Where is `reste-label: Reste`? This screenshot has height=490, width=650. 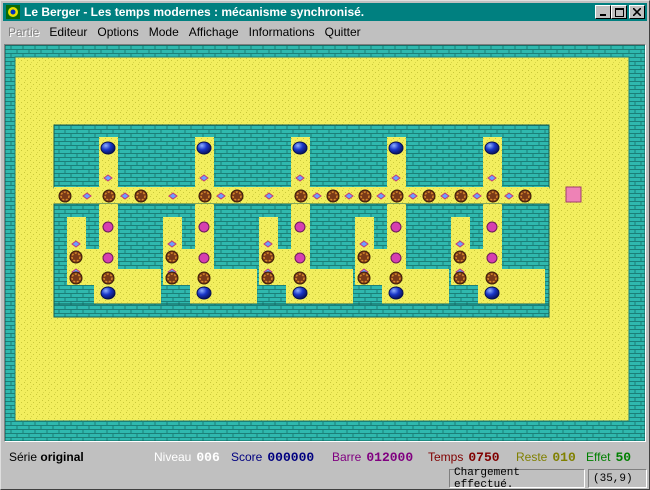 reste-label: Reste is located at coordinates (532, 456).